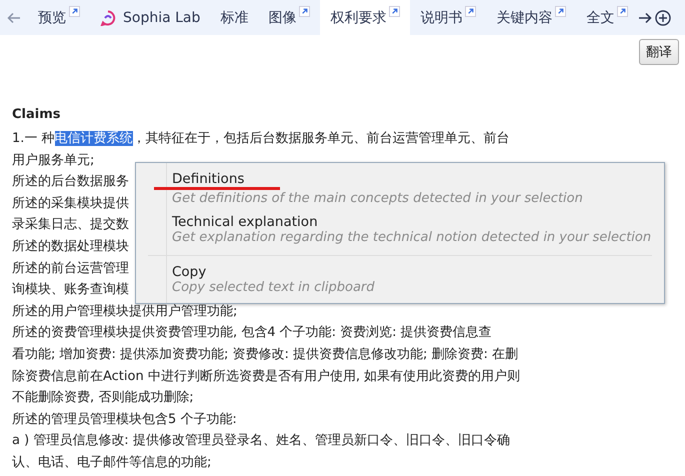  Describe the element at coordinates (112, 463) in the screenshot. I see `claim-text-line: 认、电话、电子邮件等信息的功能;` at that location.